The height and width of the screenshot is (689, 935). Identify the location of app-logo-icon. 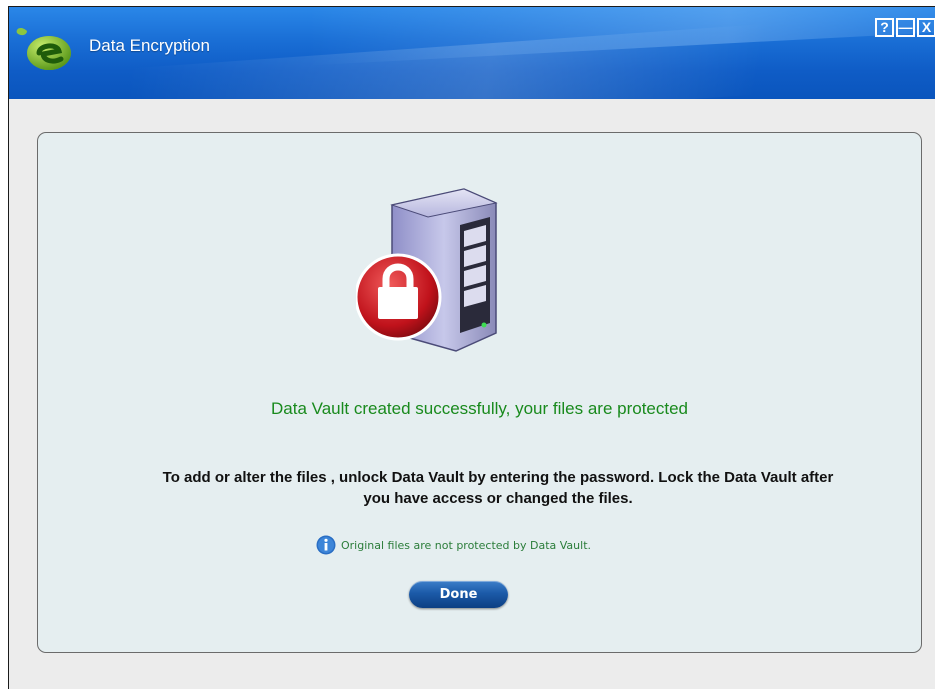
(43, 48).